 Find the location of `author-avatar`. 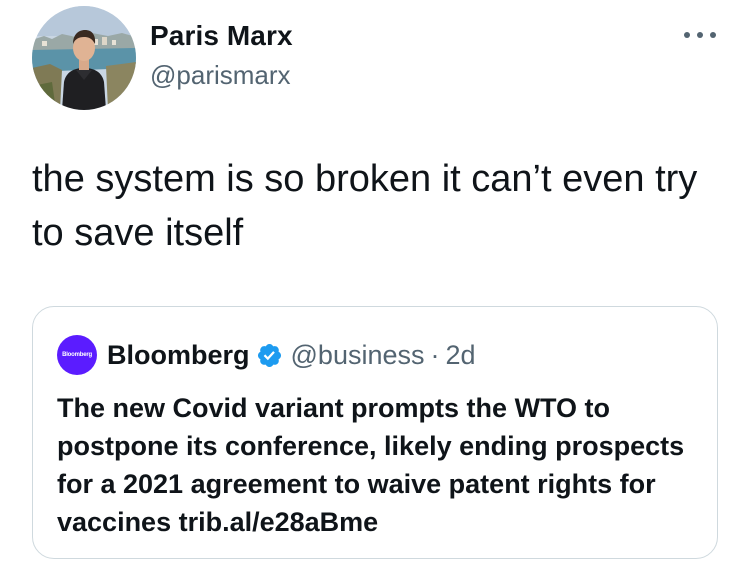

author-avatar is located at coordinates (84, 58).